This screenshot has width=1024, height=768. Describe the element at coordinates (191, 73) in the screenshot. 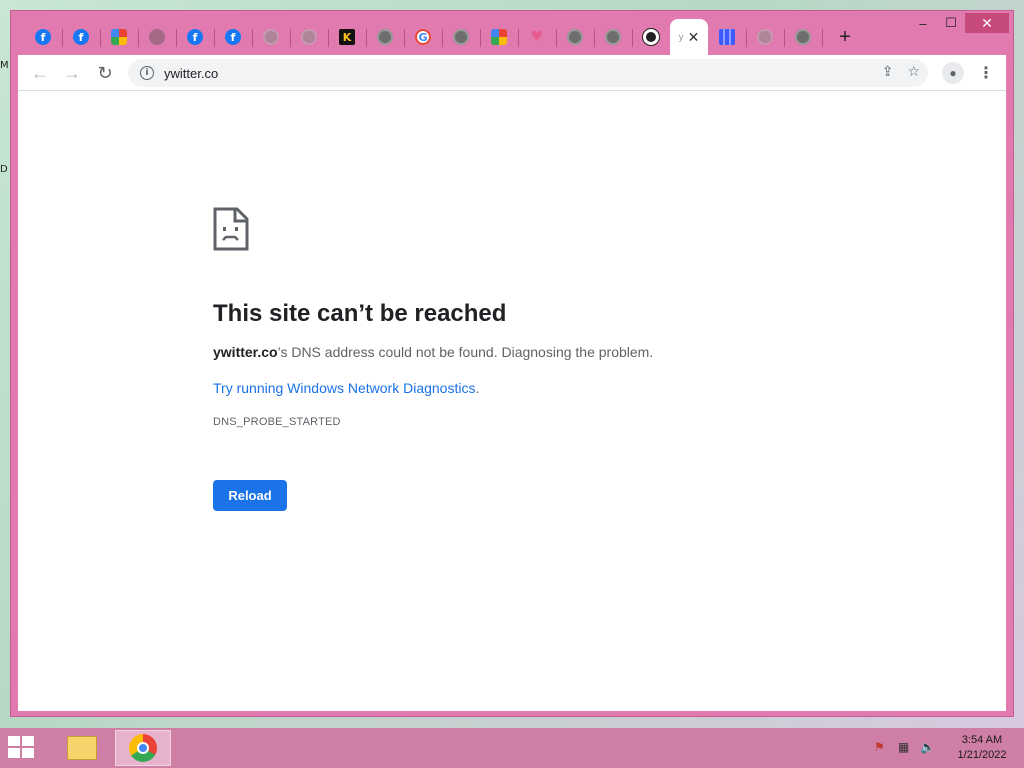

I see `url-text: ywitter.co` at that location.